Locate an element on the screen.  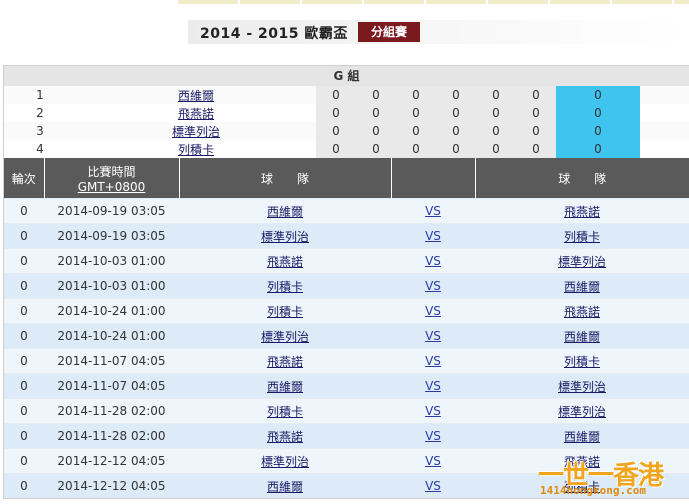
site-watermark-logo: 一世一香港 1414hongkong.com is located at coordinates (613, 479).